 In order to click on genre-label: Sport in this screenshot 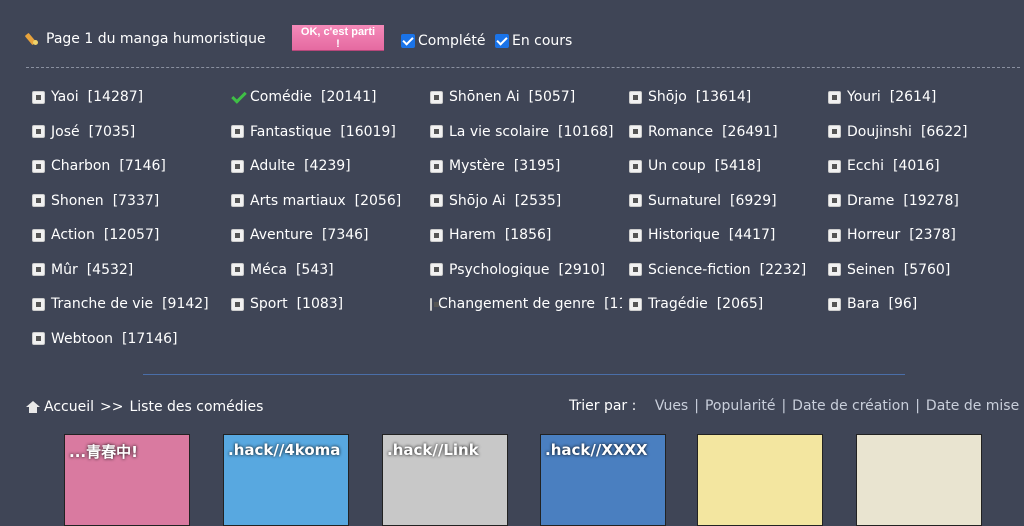, I will do `click(269, 304)`.